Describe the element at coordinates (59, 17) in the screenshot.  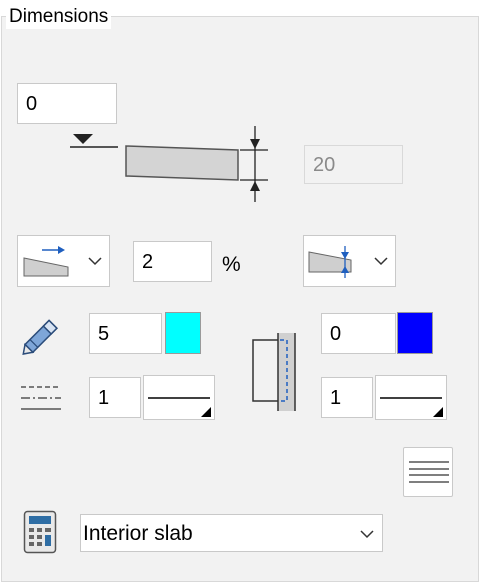
I see `panel-title: Dimensions` at that location.